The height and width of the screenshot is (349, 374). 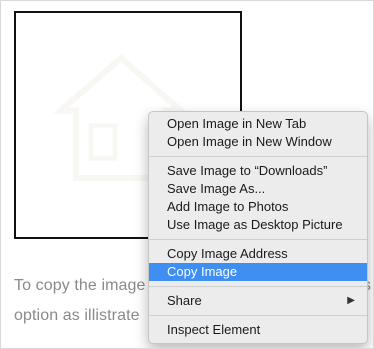 What do you see at coordinates (77, 315) in the screenshot?
I see `article-text-line-2: option as illistrate` at bounding box center [77, 315].